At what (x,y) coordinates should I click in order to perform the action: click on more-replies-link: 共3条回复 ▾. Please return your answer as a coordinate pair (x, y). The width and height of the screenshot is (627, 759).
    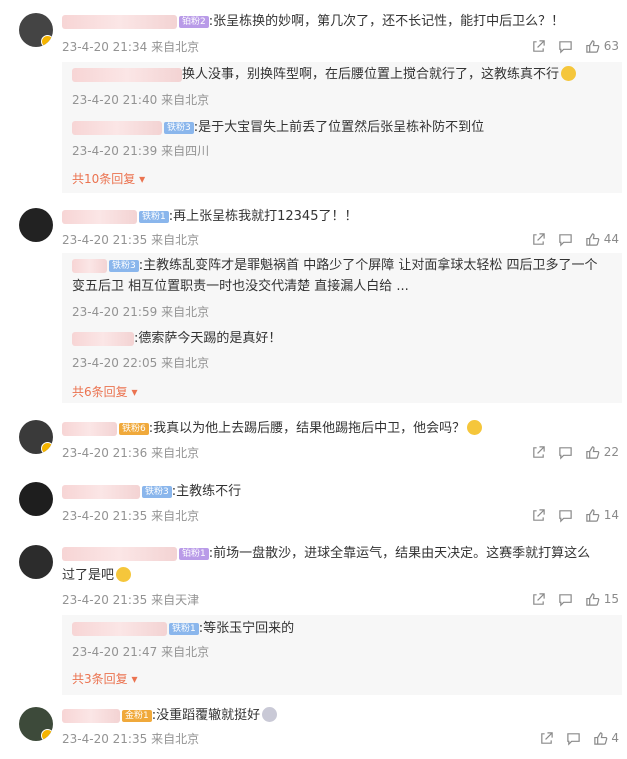
    Looking at the image, I should click on (104, 678).